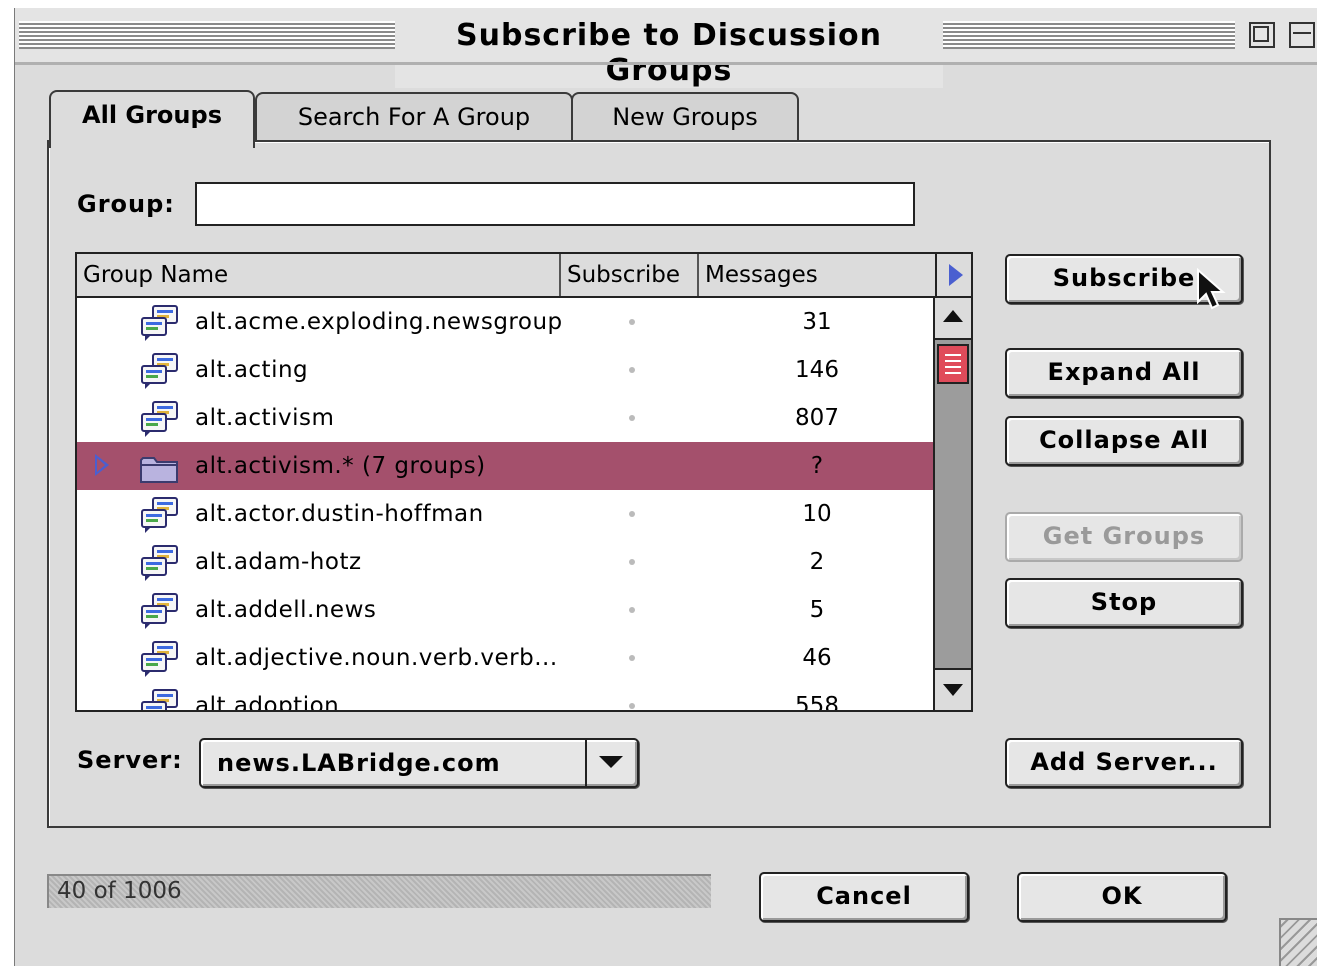 The height and width of the screenshot is (966, 1317). Describe the element at coordinates (505, 697) in the screenshot. I see `list-row: alt.adoption 558` at that location.